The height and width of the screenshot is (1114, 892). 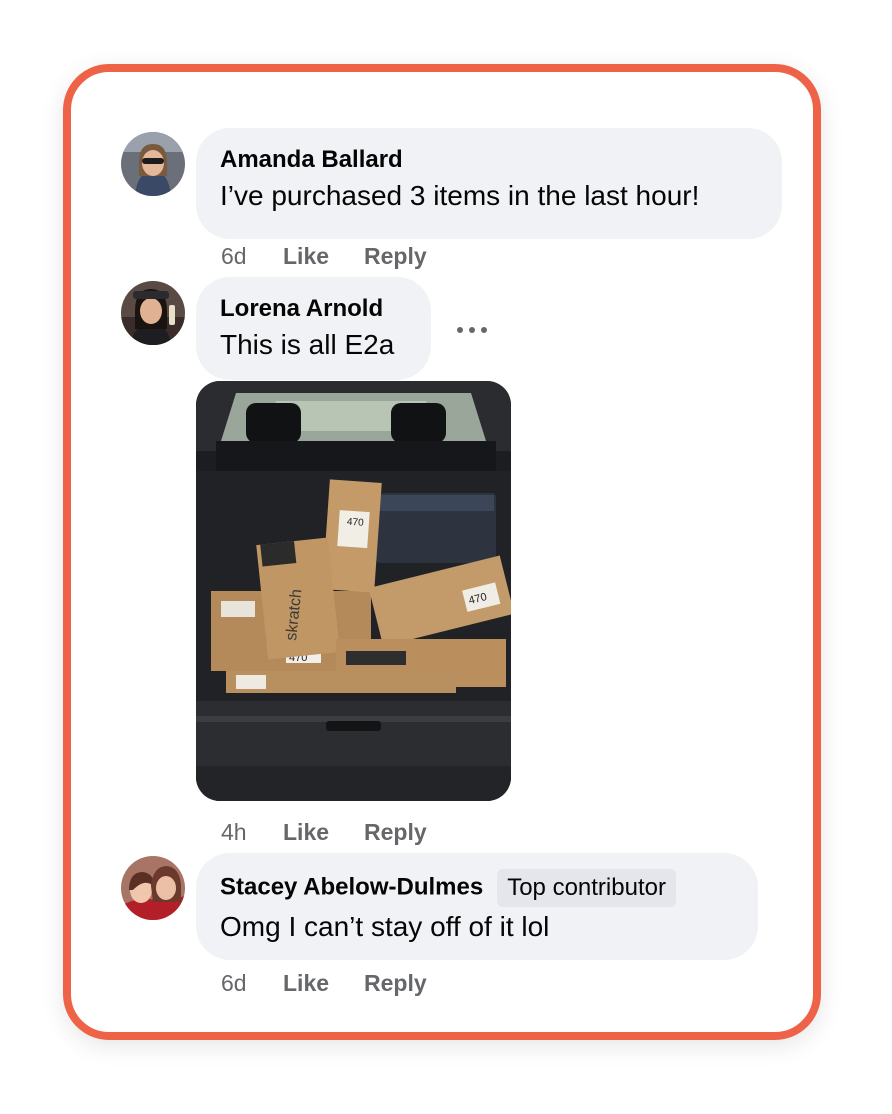 I want to click on comment-bubble: Lorena Arnold This is all E2a, so click(x=313, y=328).